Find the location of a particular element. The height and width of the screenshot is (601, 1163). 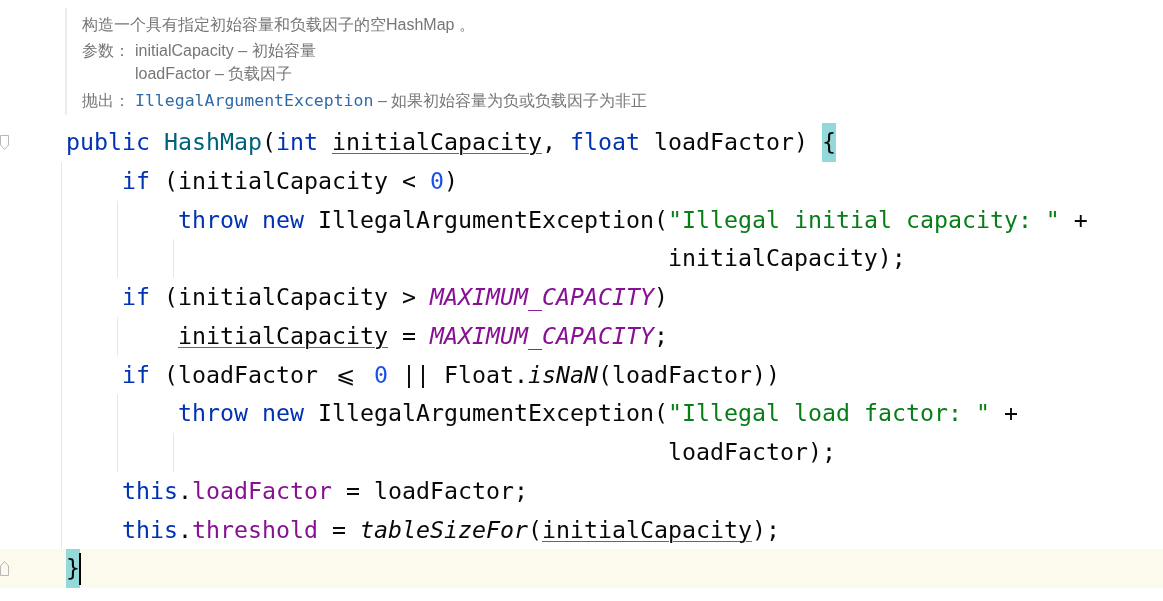

doc-summary: 构造一个具有指定初始容量和负载因子的空HashMap 。 is located at coordinates (278, 25).